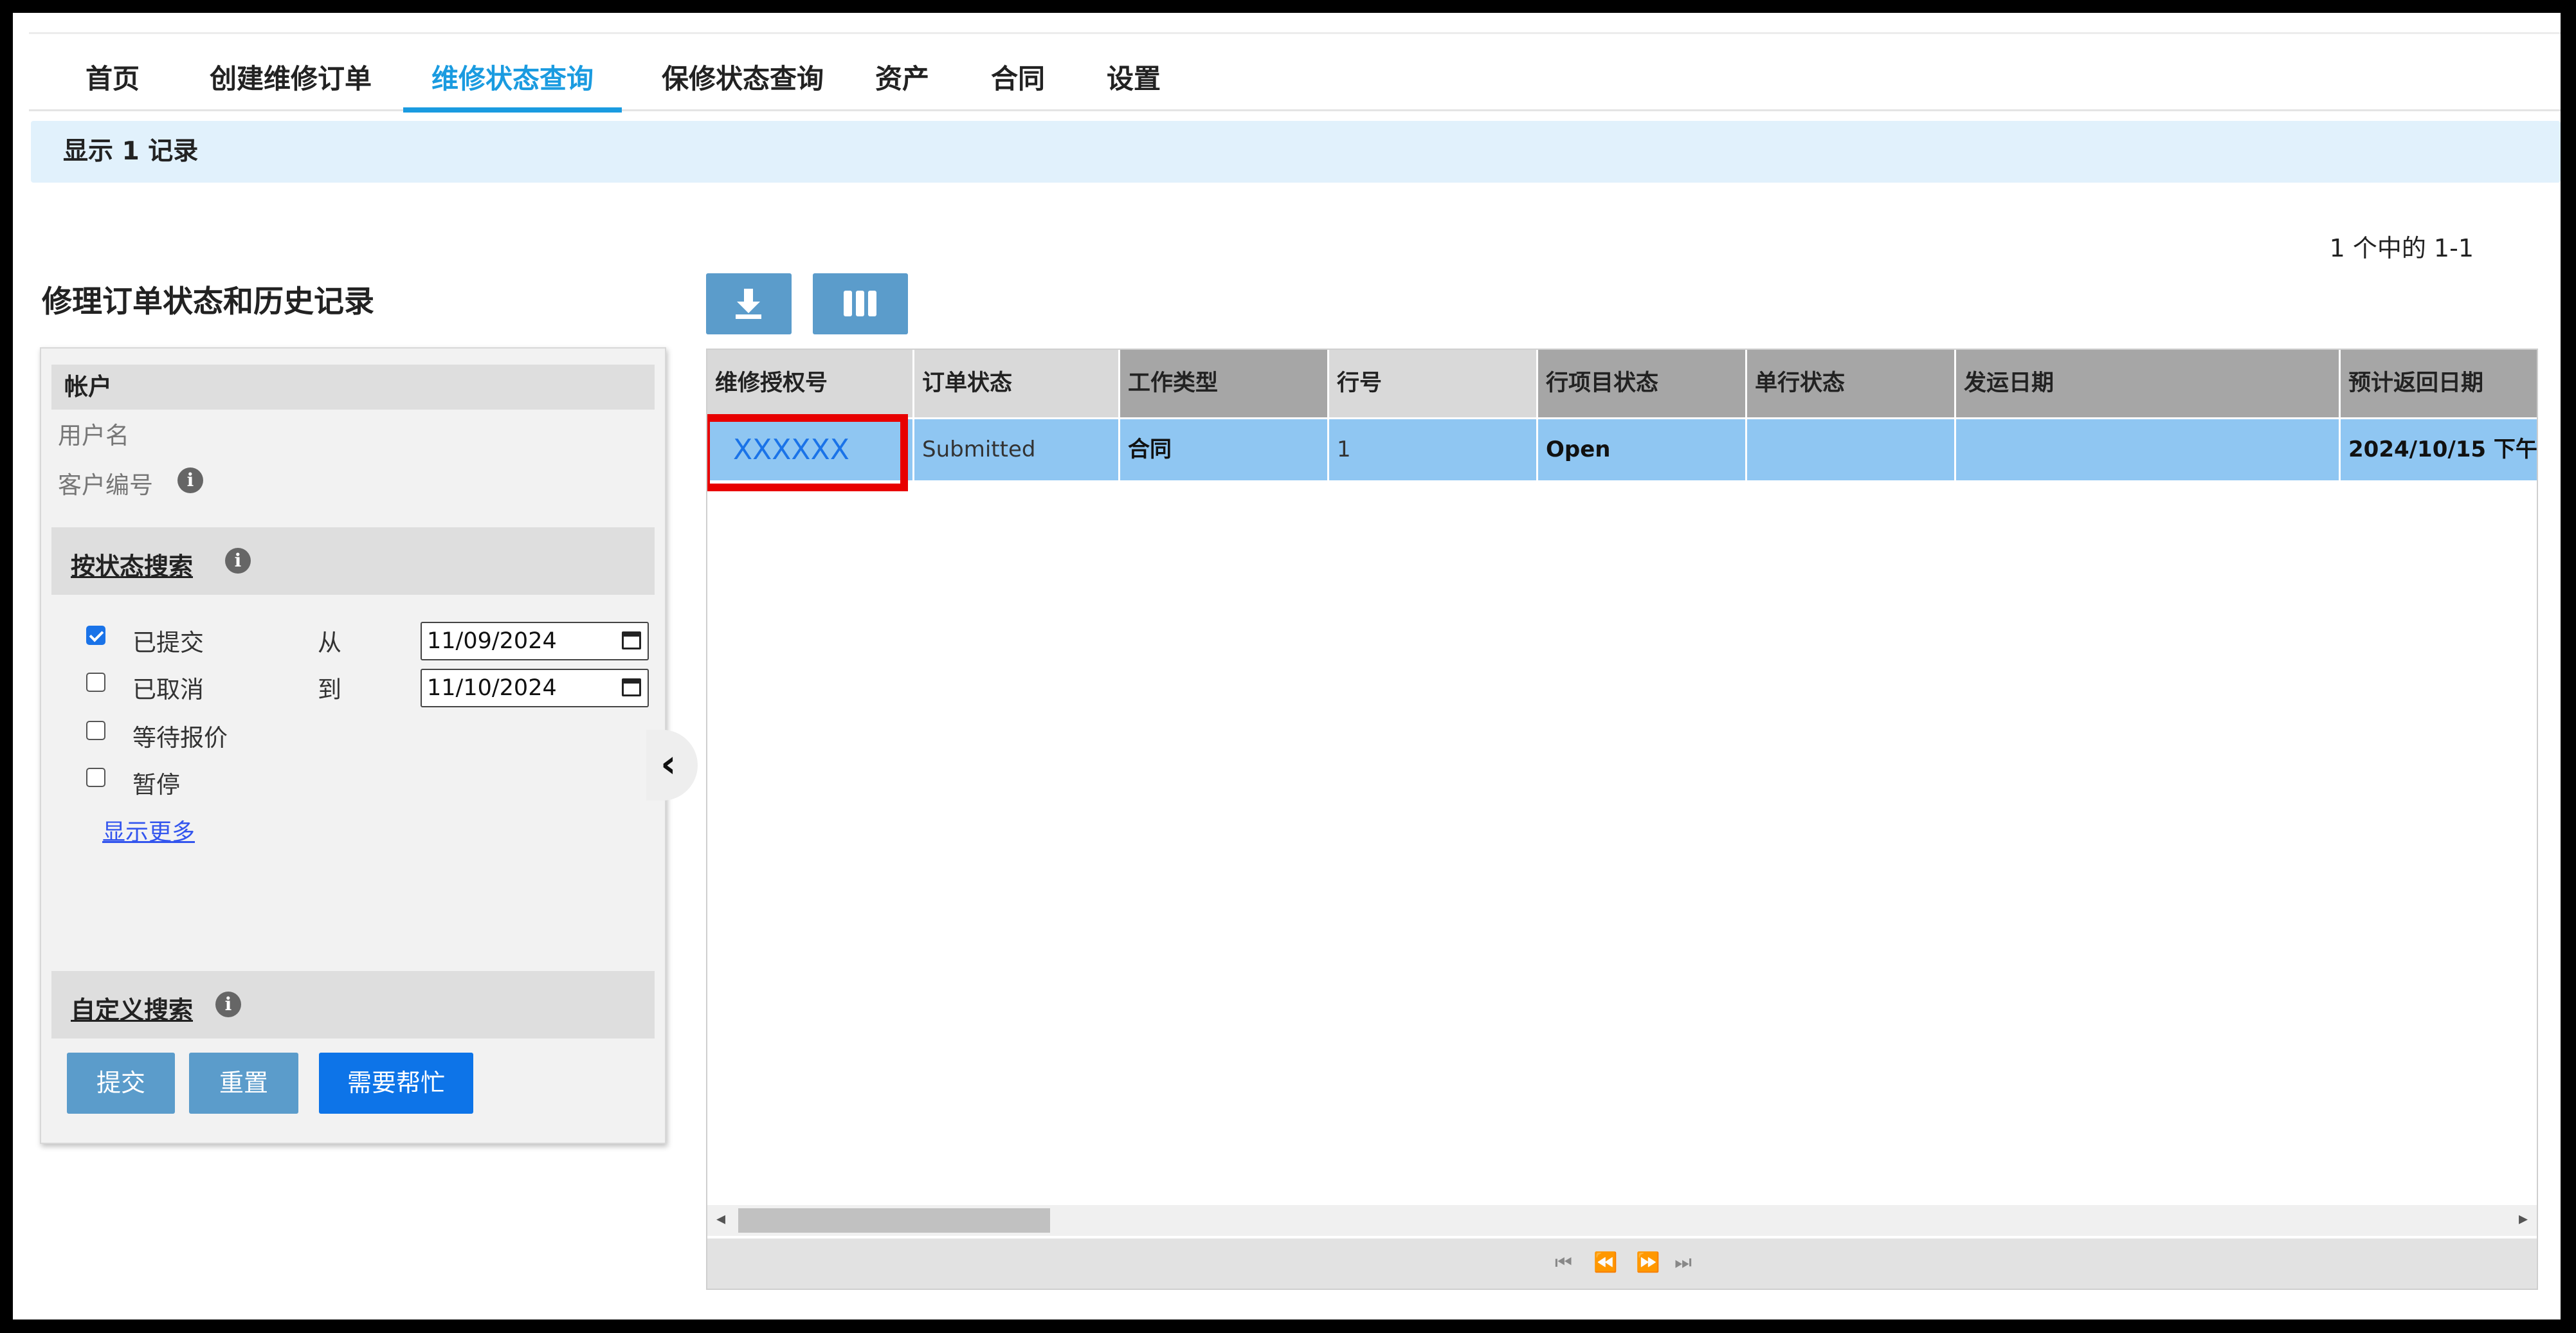  I want to click on download-button, so click(749, 303).